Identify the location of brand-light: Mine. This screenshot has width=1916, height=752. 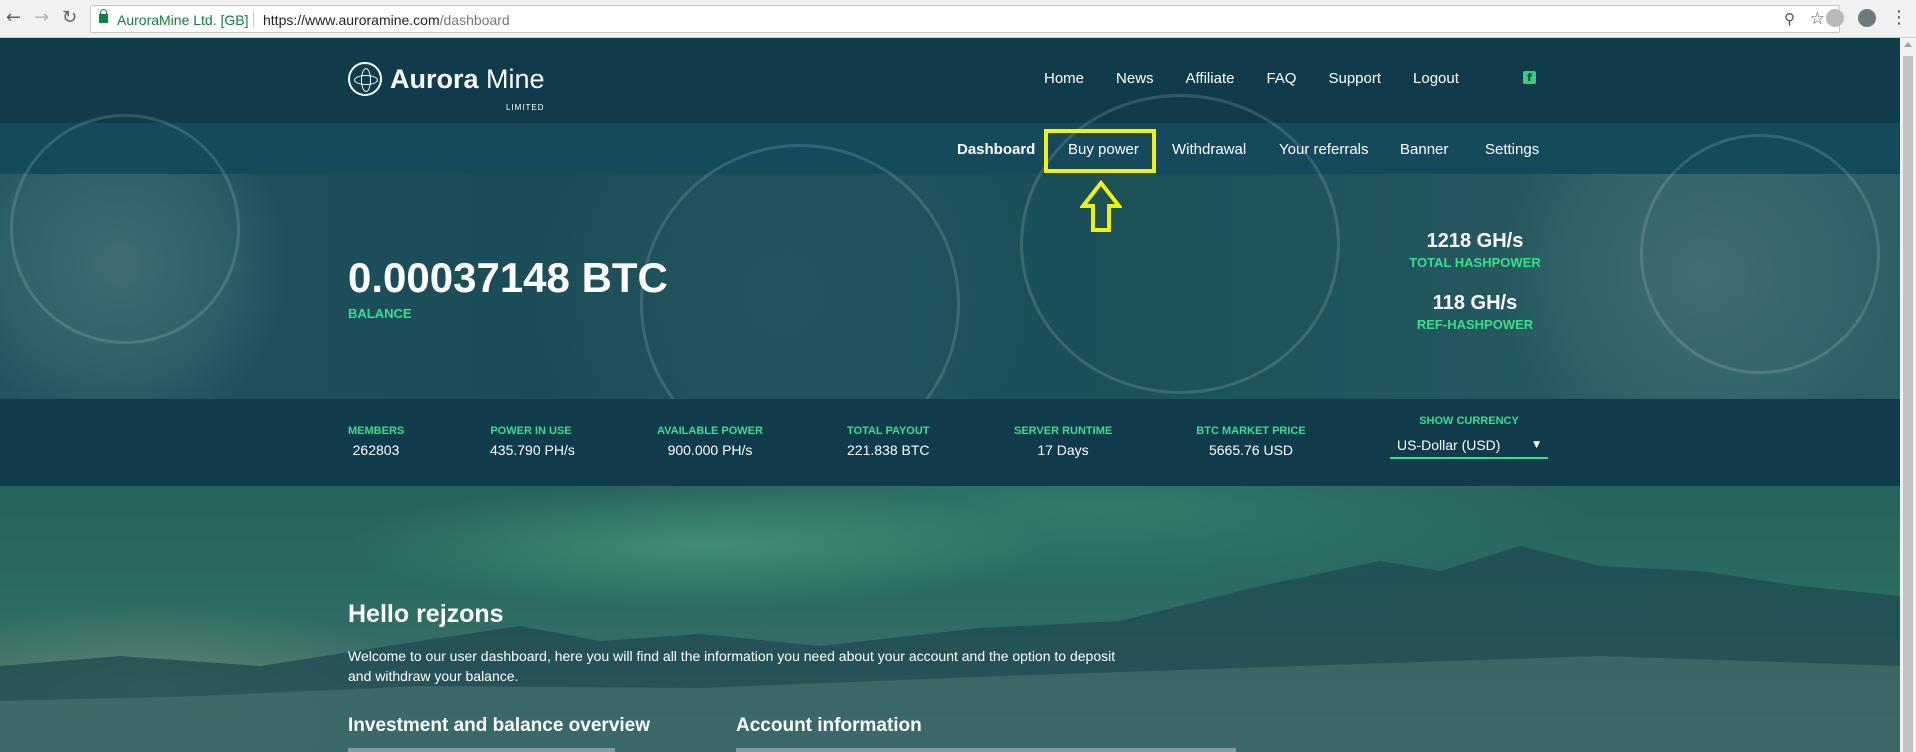
(515, 79).